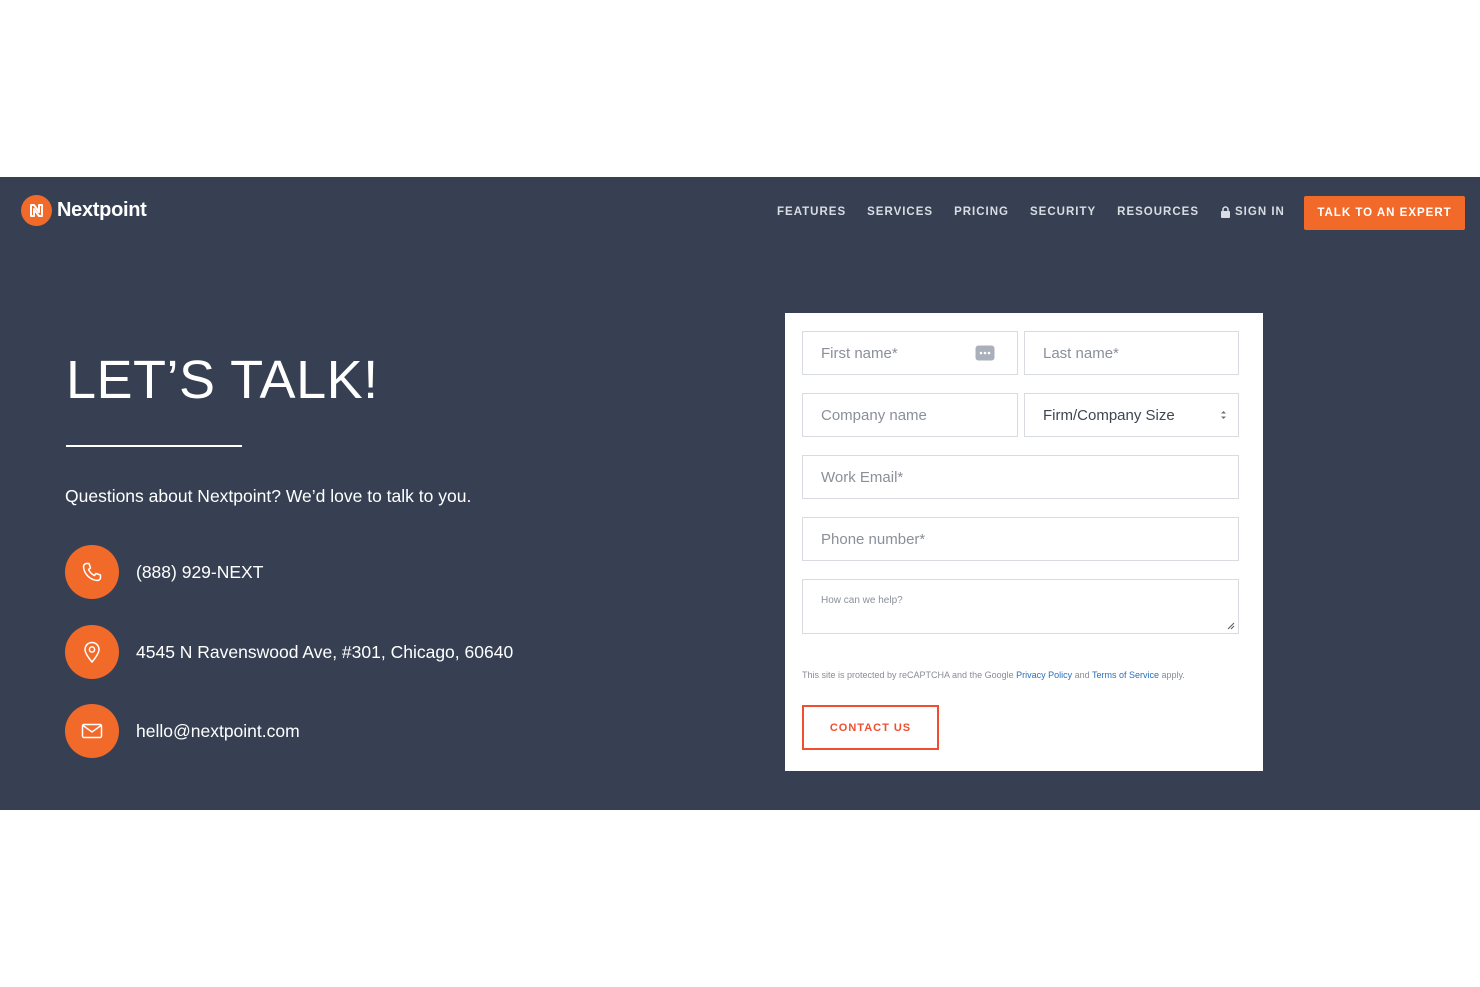 This screenshot has height=987, width=1480. Describe the element at coordinates (811, 212) in the screenshot. I see `nav-item-features: FEATURES` at that location.